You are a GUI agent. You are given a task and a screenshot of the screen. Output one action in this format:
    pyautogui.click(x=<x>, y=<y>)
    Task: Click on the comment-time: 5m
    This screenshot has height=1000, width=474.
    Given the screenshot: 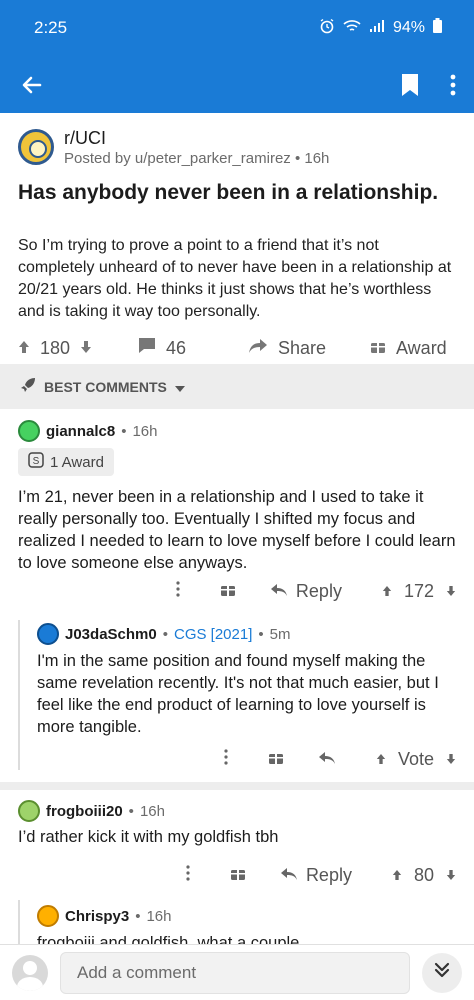 What is the action you would take?
    pyautogui.click(x=280, y=634)
    